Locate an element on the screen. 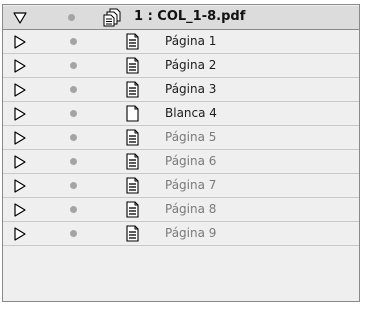 The image size is (365, 309). page-label: Página 5 is located at coordinates (191, 137).